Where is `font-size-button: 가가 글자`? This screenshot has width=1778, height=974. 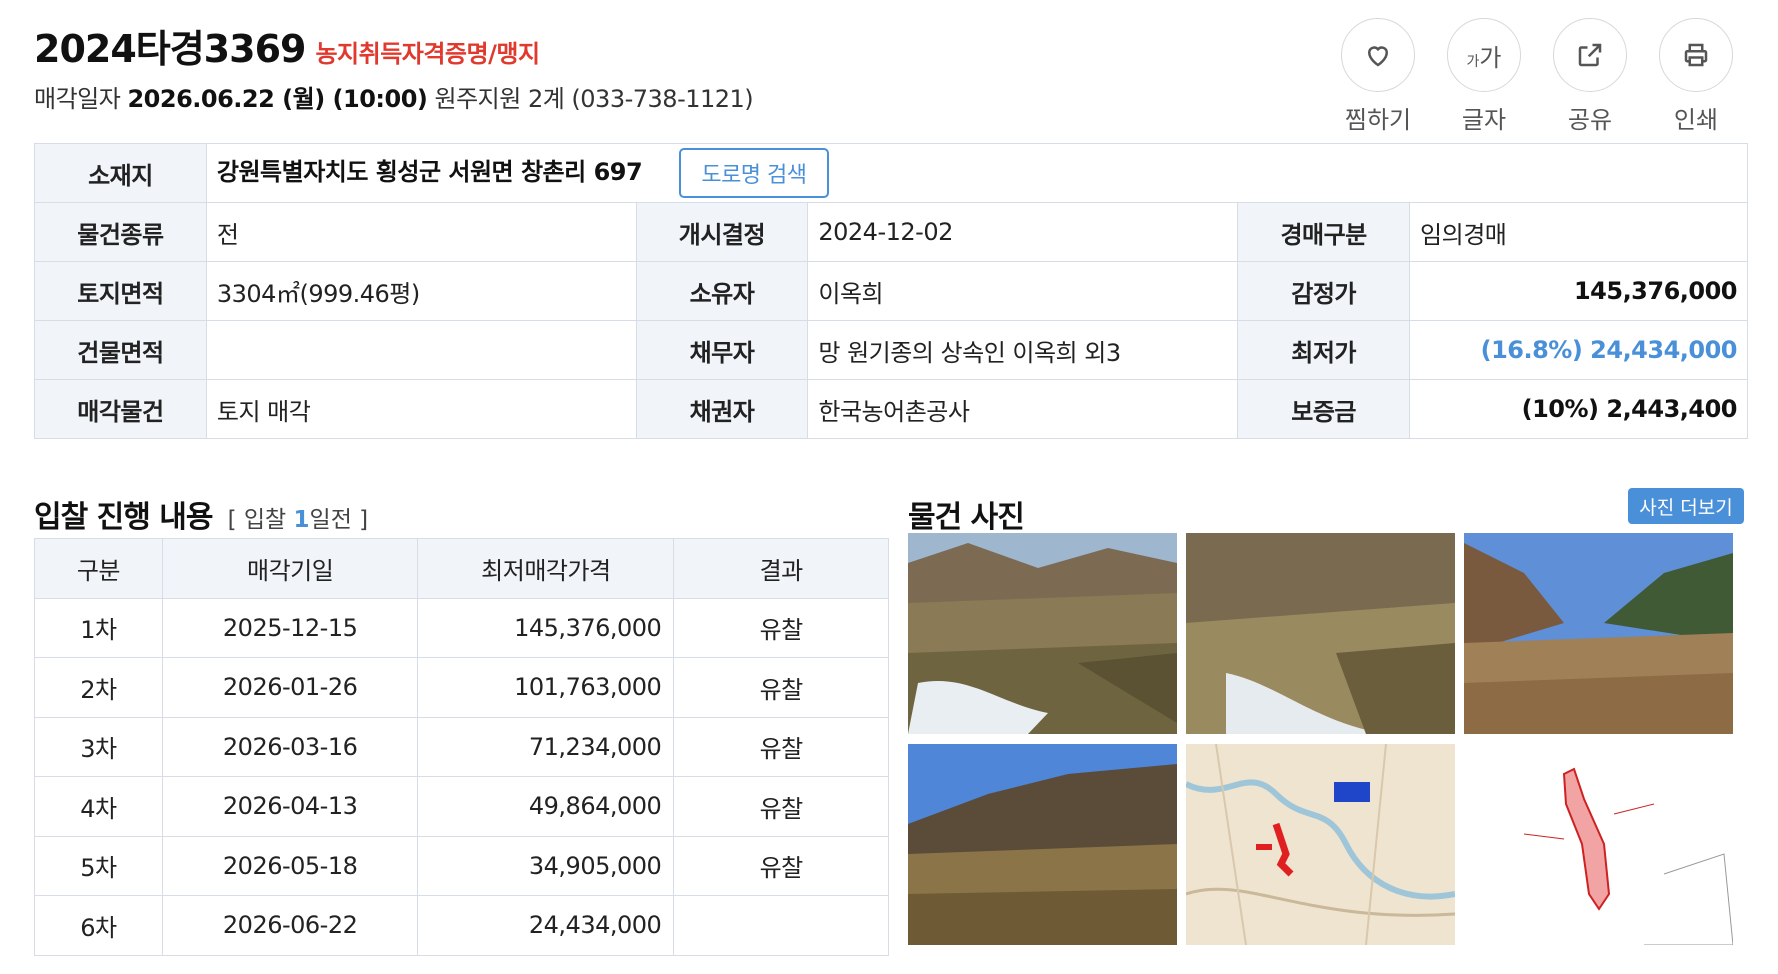
font-size-button: 가가 글자 is located at coordinates (1484, 76).